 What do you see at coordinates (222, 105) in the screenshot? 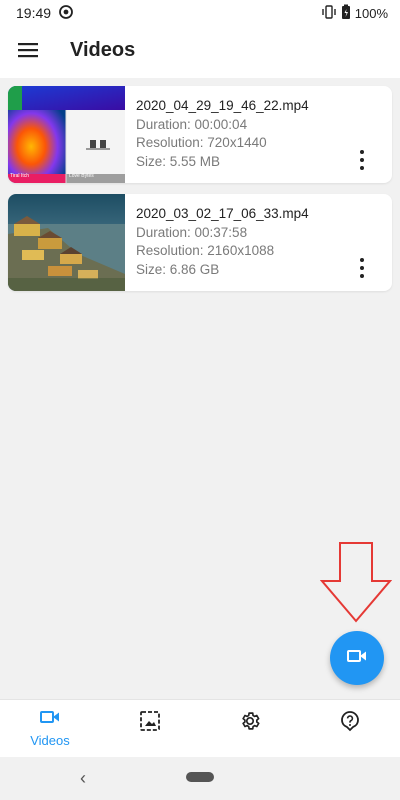
I see `video-filename: 2020_04_29_19_46_22.mp4` at bounding box center [222, 105].